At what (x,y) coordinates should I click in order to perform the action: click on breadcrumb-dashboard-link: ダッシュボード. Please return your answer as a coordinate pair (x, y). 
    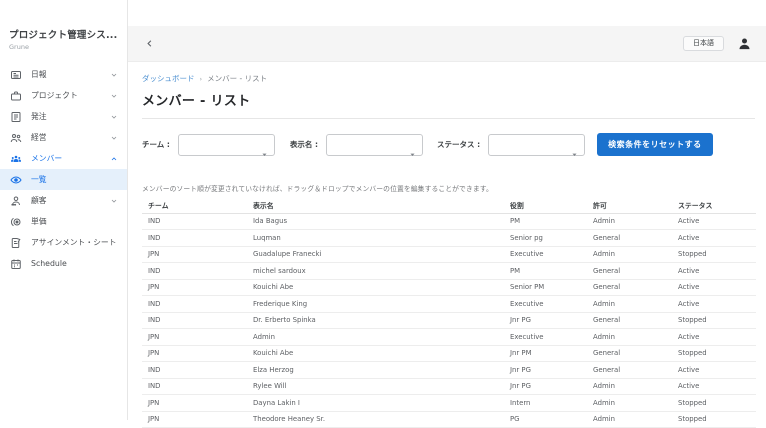
    Looking at the image, I should click on (168, 78).